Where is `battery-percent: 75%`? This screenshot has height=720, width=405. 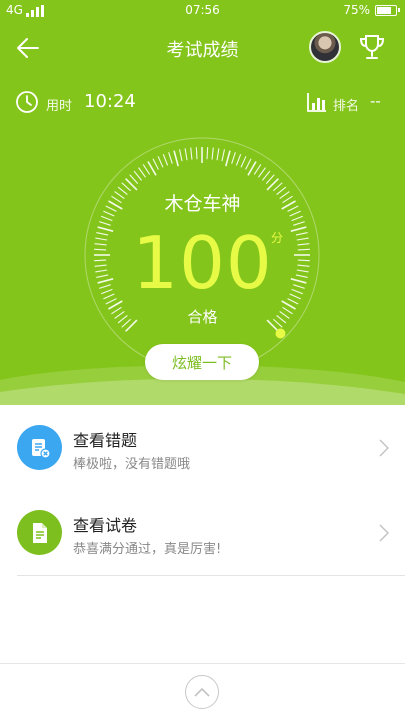
battery-percent: 75% is located at coordinates (356, 10).